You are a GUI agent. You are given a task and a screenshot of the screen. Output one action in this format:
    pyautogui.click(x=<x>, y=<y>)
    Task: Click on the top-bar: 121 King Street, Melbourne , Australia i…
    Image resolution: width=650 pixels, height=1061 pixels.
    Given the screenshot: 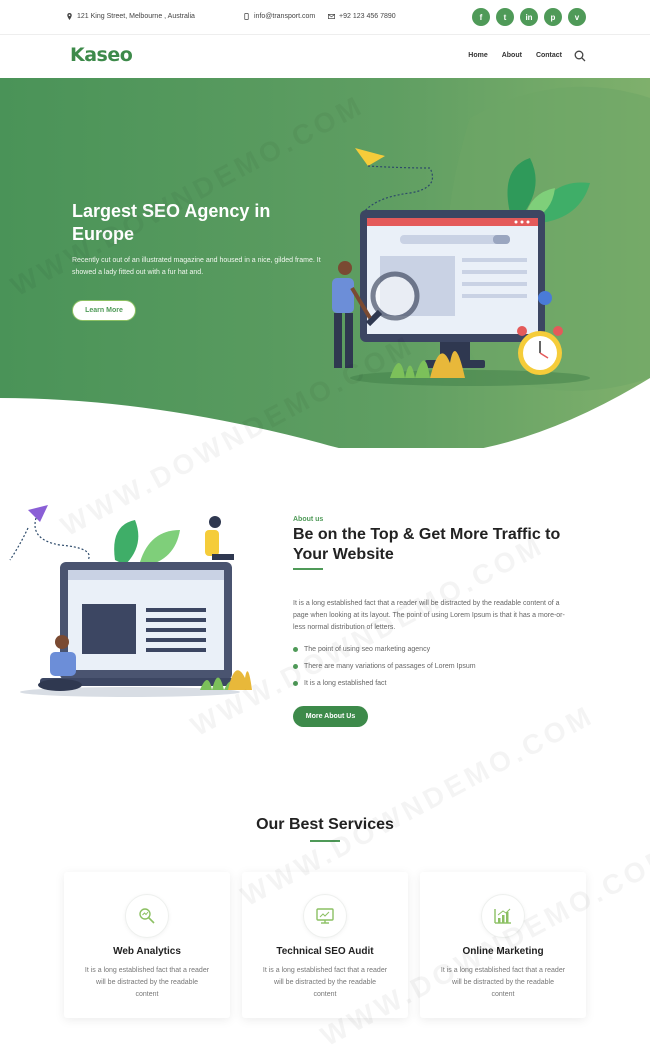 What is the action you would take?
    pyautogui.click(x=325, y=17)
    